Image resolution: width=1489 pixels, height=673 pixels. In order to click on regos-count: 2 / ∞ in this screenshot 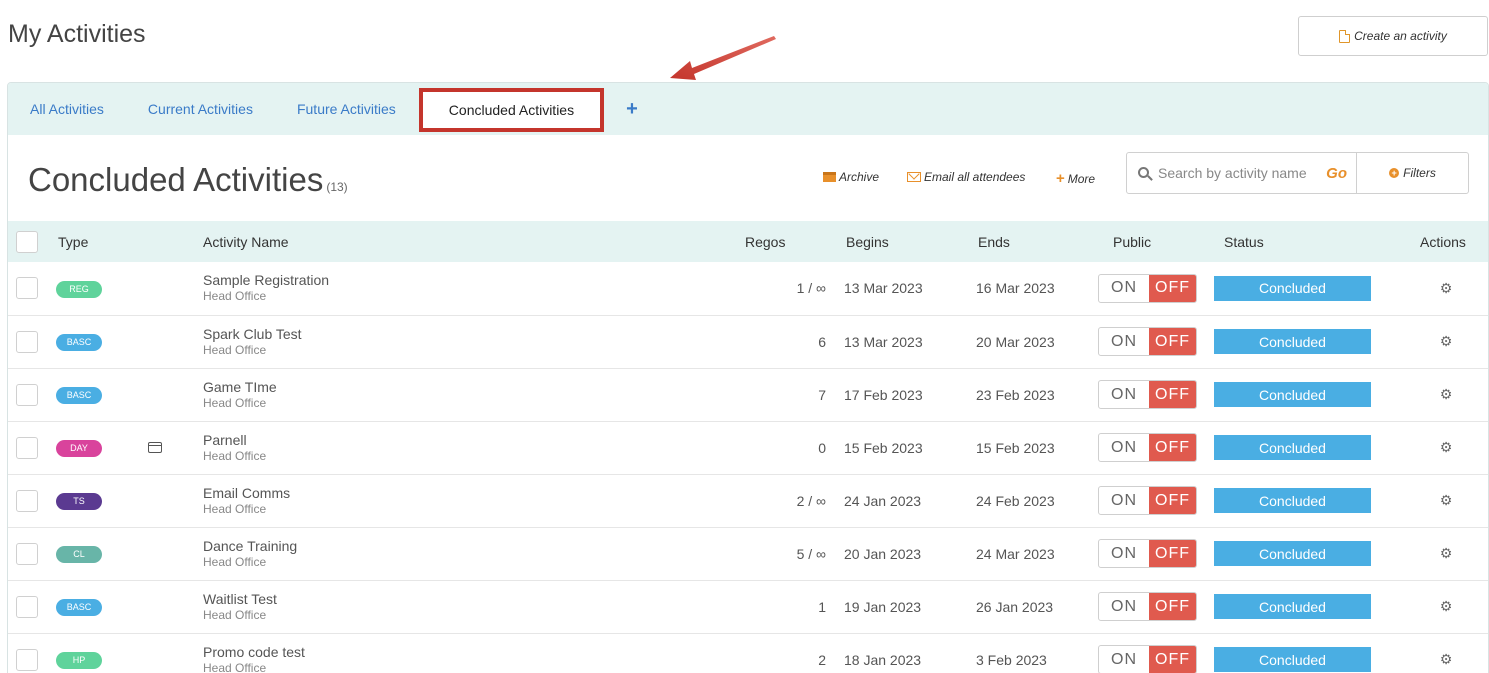, I will do `click(811, 500)`.